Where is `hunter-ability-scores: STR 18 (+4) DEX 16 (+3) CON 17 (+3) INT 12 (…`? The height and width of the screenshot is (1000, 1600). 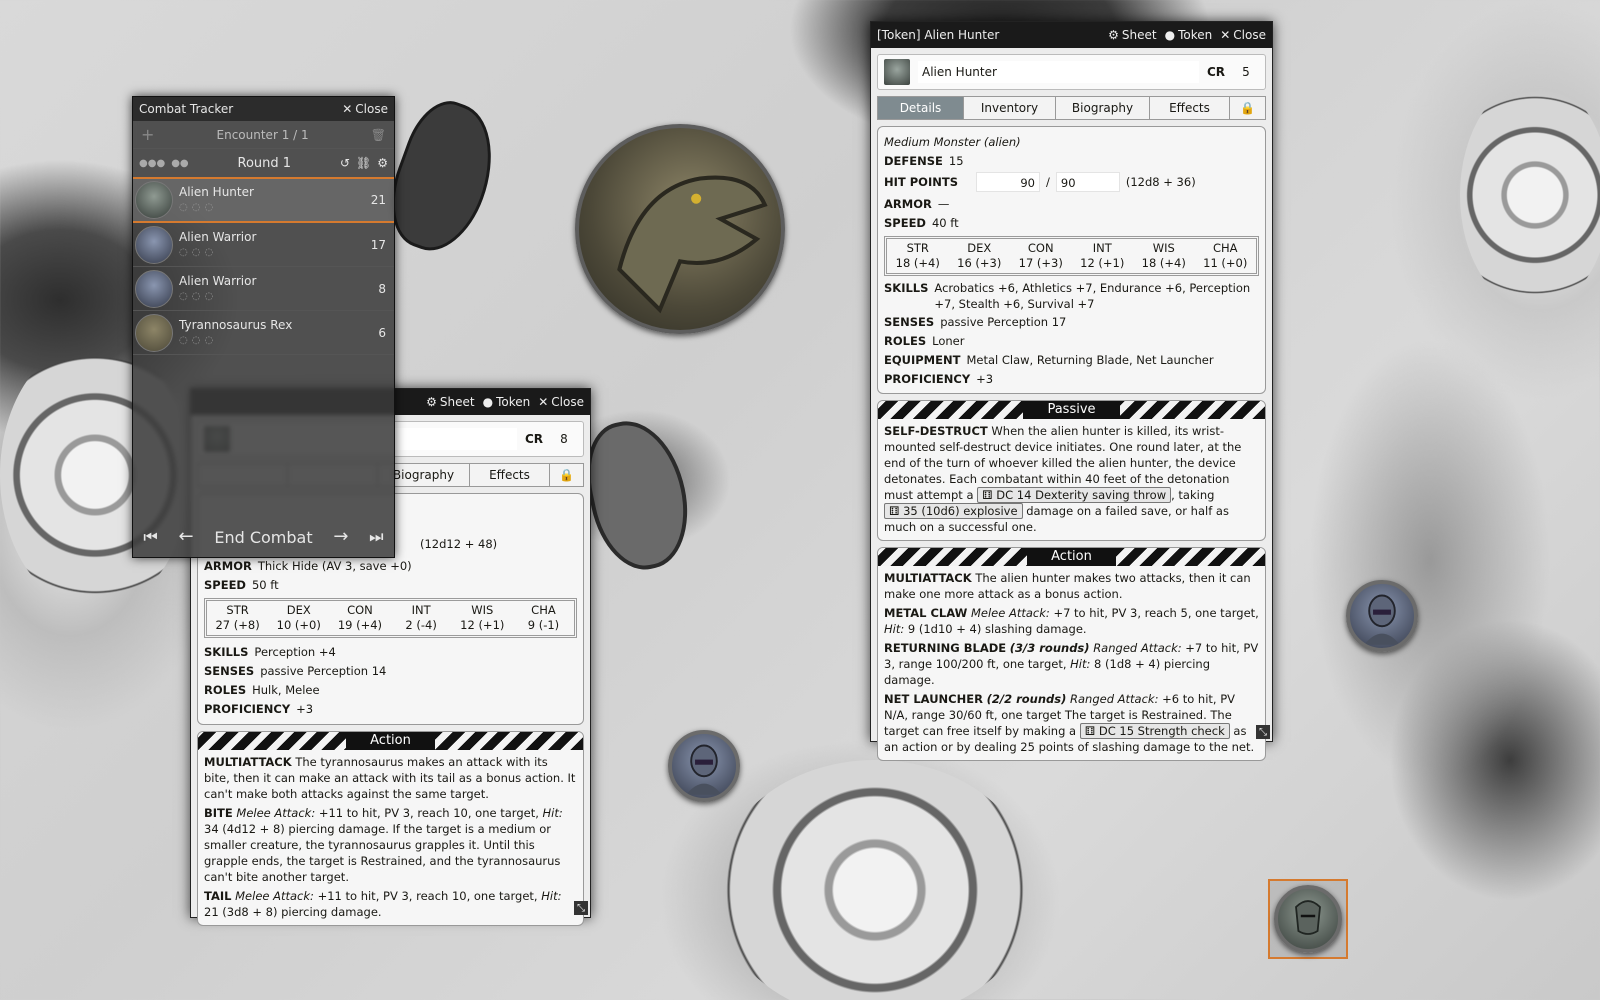
hunter-ability-scores: STR 18 (+4) DEX 16 (+3) CON 17 (+3) INT 12 (… is located at coordinates (1071, 256).